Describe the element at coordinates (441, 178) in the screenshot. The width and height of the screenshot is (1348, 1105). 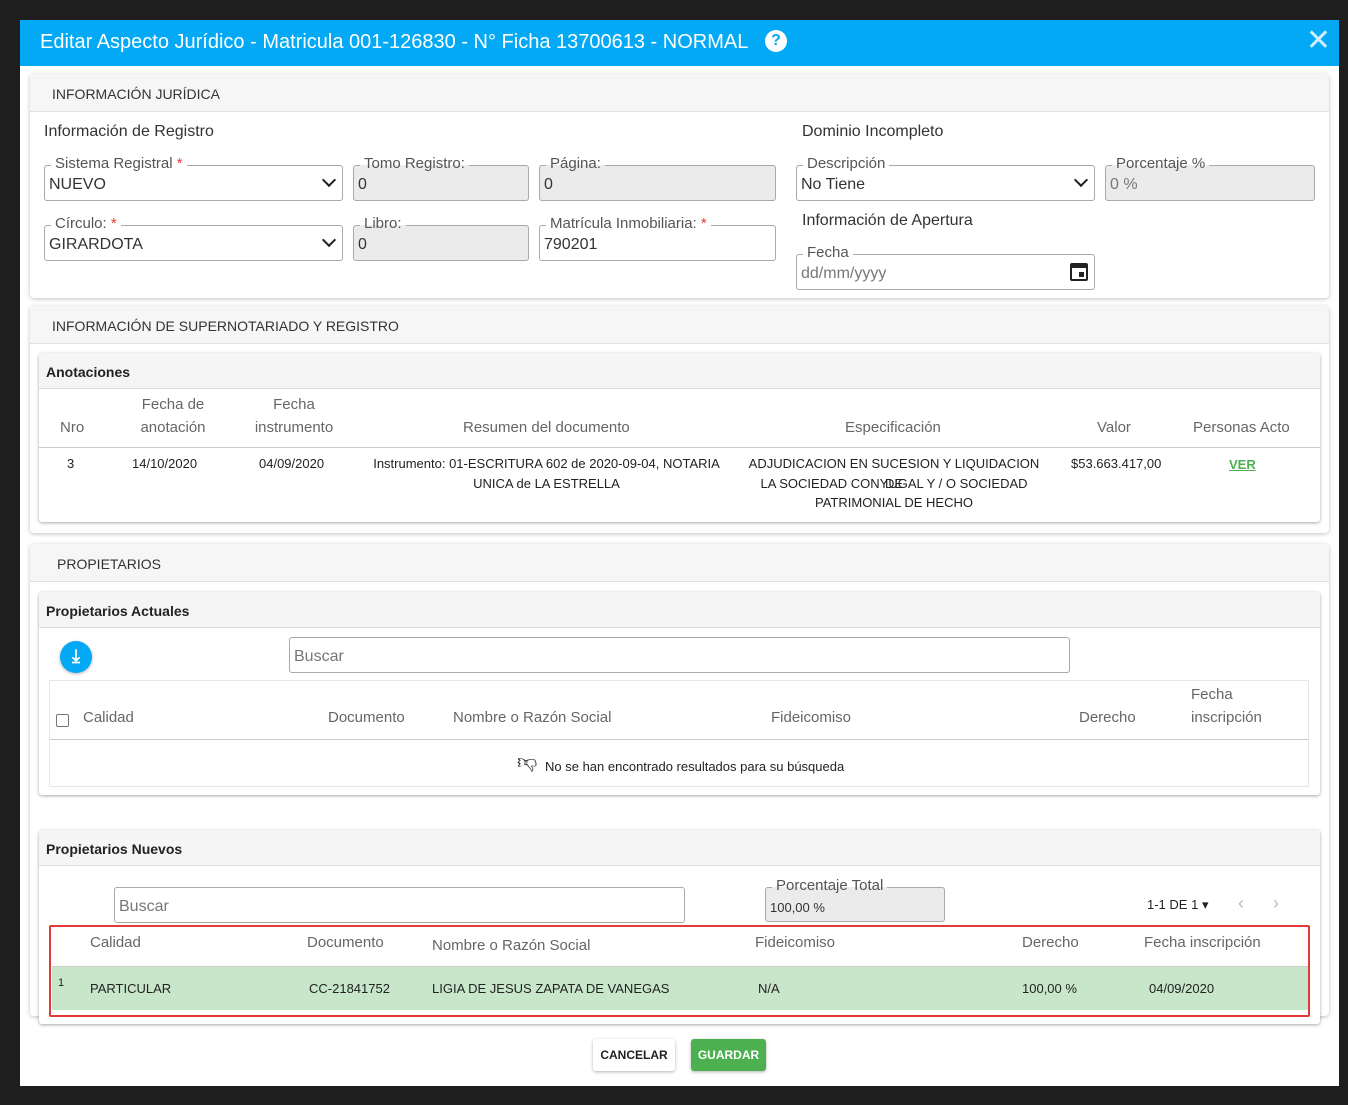
I see `tomo-registro-field: Tomo Registro: 0` at that location.